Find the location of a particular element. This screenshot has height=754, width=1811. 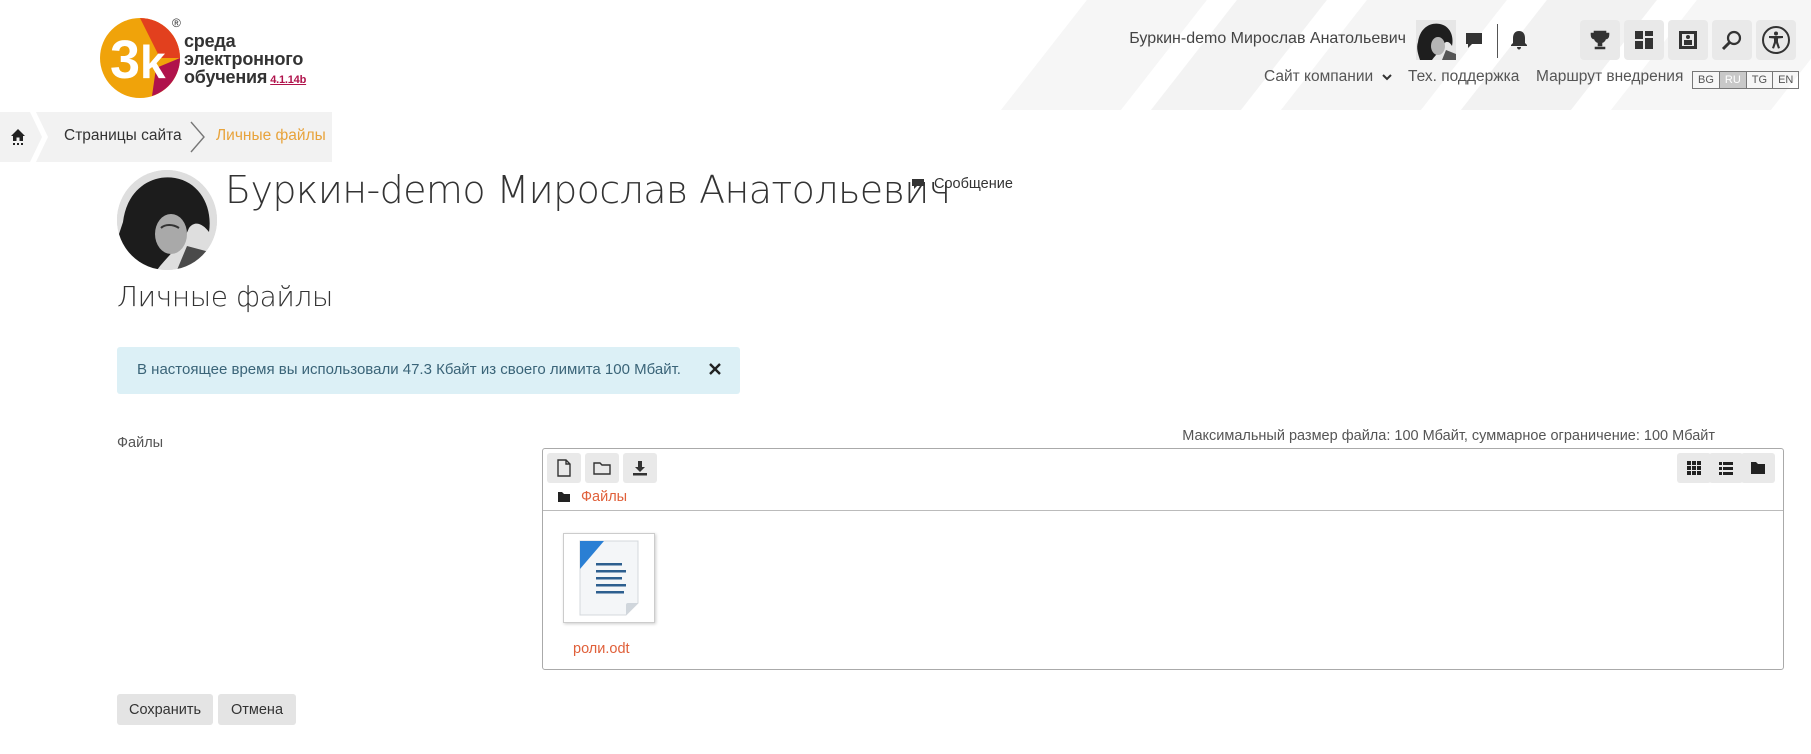

breadcrumb-current: Личные файлы is located at coordinates (271, 135).